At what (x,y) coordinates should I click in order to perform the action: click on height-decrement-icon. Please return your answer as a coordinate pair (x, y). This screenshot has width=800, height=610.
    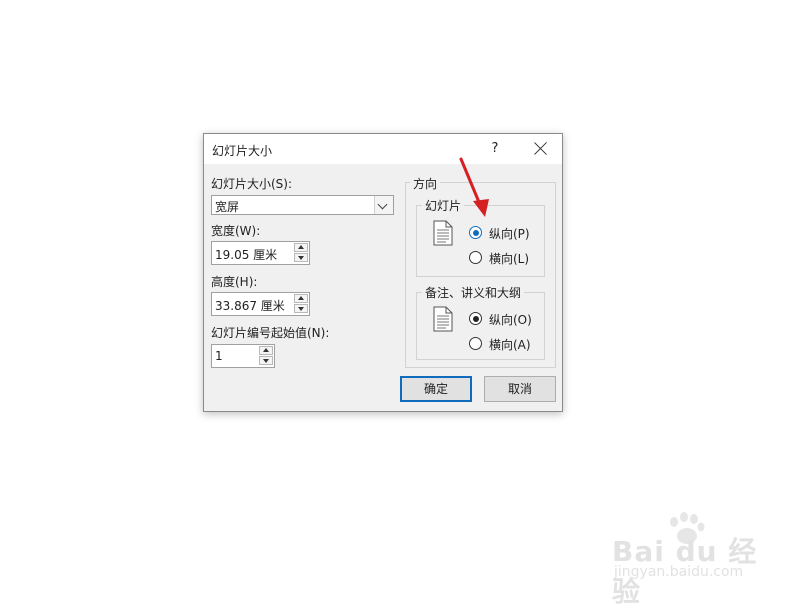
    Looking at the image, I should click on (301, 308).